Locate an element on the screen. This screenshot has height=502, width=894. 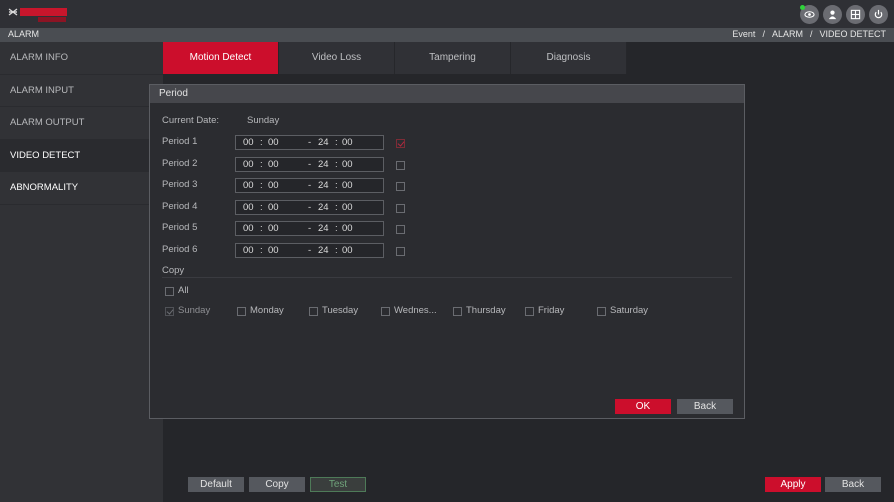
page-title: ALARM is located at coordinates (24, 34).